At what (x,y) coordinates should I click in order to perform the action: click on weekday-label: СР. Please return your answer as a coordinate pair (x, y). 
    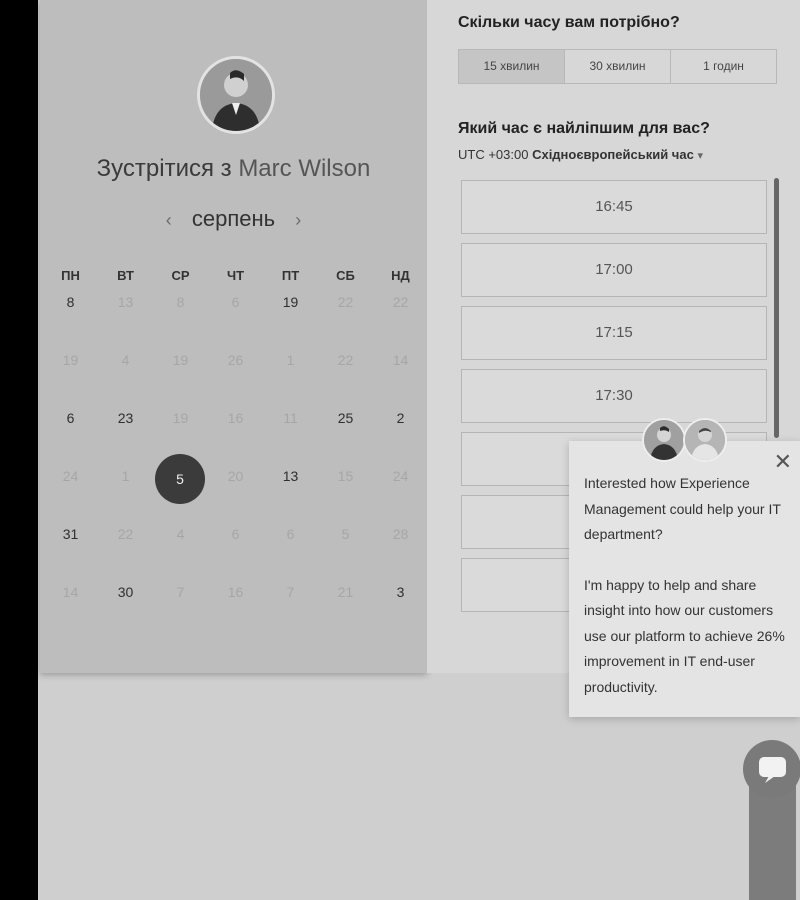
    Looking at the image, I should click on (180, 275).